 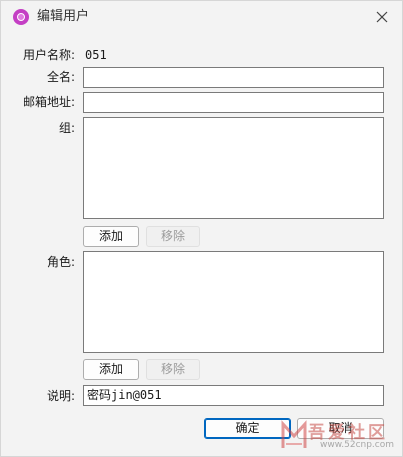 I want to click on window-title: 编辑用户, so click(x=63, y=16).